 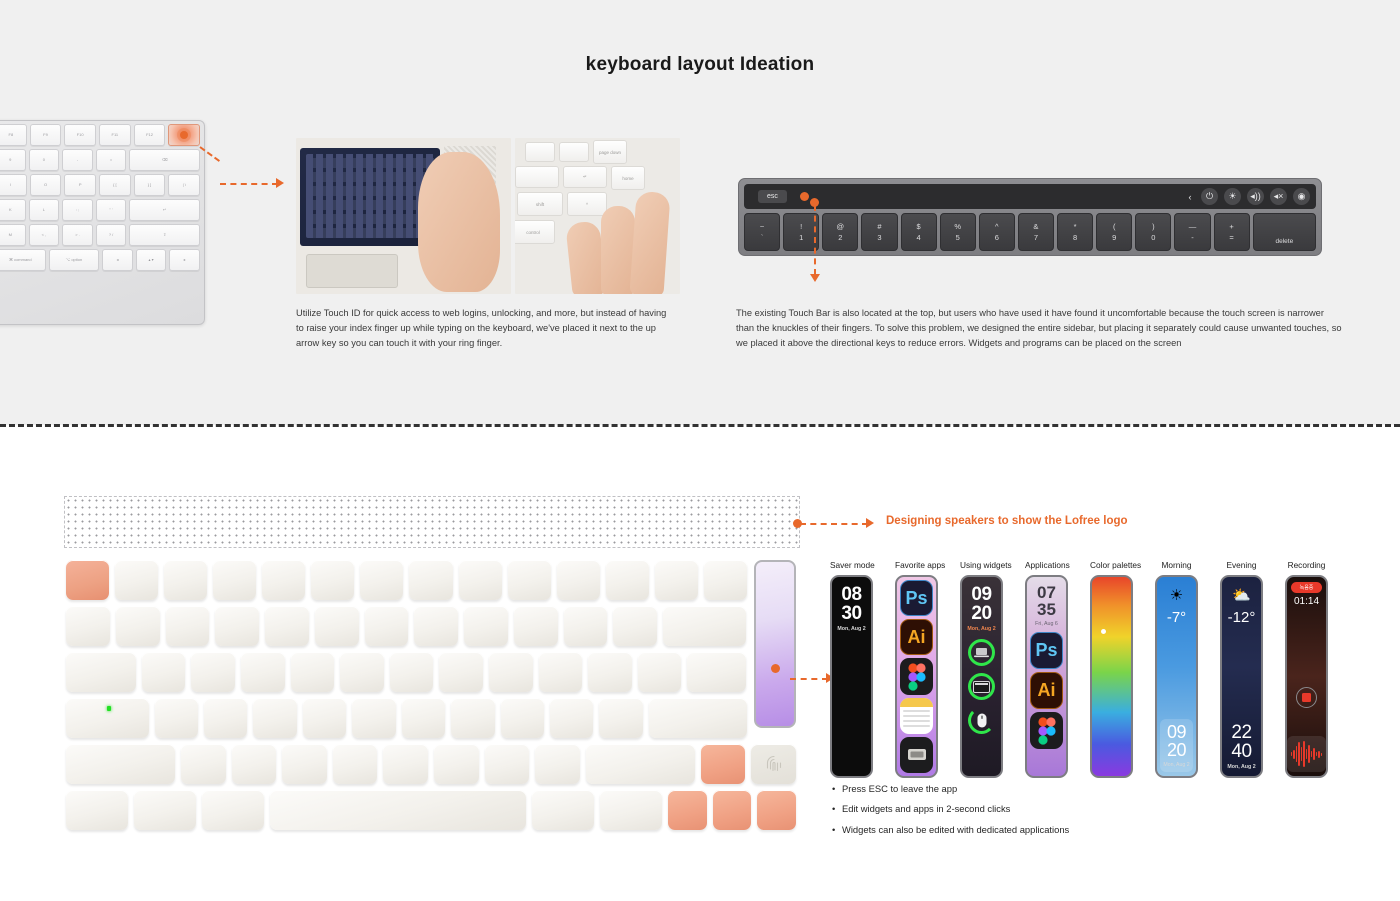 What do you see at coordinates (957, 232) in the screenshot?
I see `tb-key: % 5` at bounding box center [957, 232].